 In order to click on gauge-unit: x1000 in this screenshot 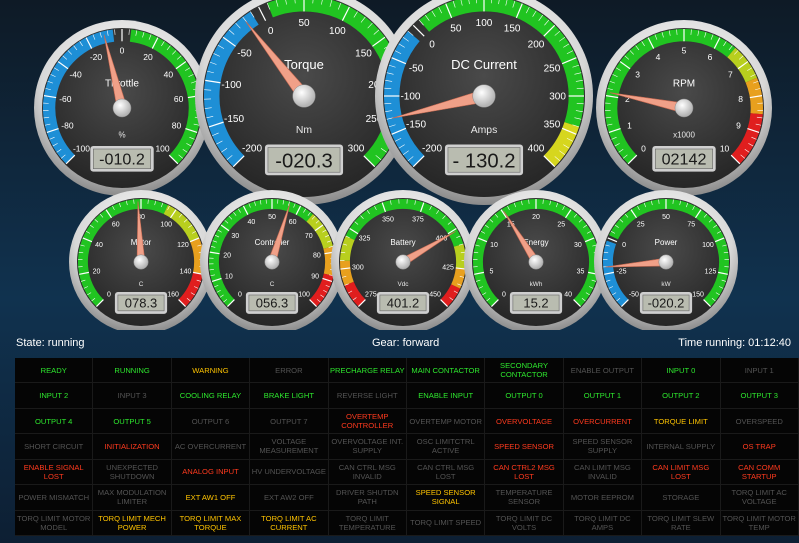, I will do `click(684, 135)`.